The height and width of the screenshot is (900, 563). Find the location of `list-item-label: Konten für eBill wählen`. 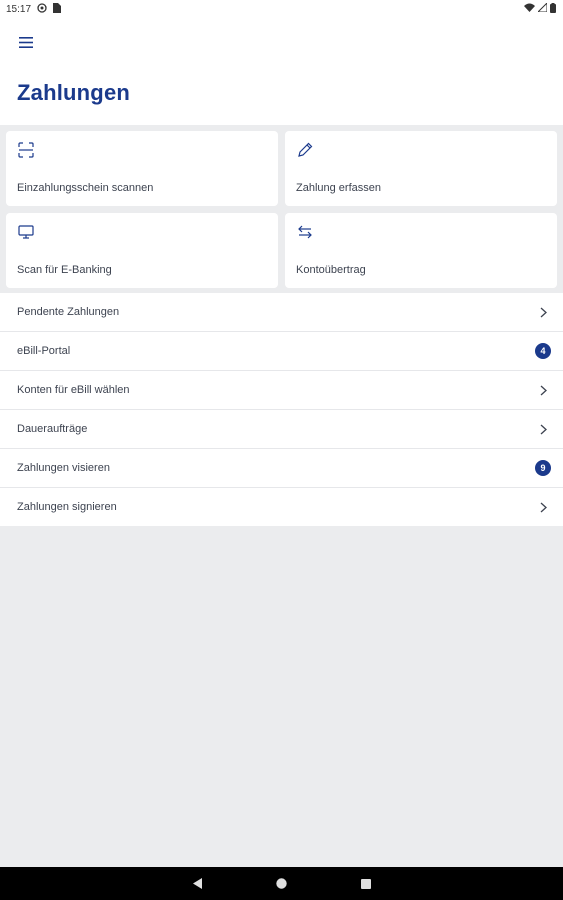

list-item-label: Konten für eBill wählen is located at coordinates (73, 390).